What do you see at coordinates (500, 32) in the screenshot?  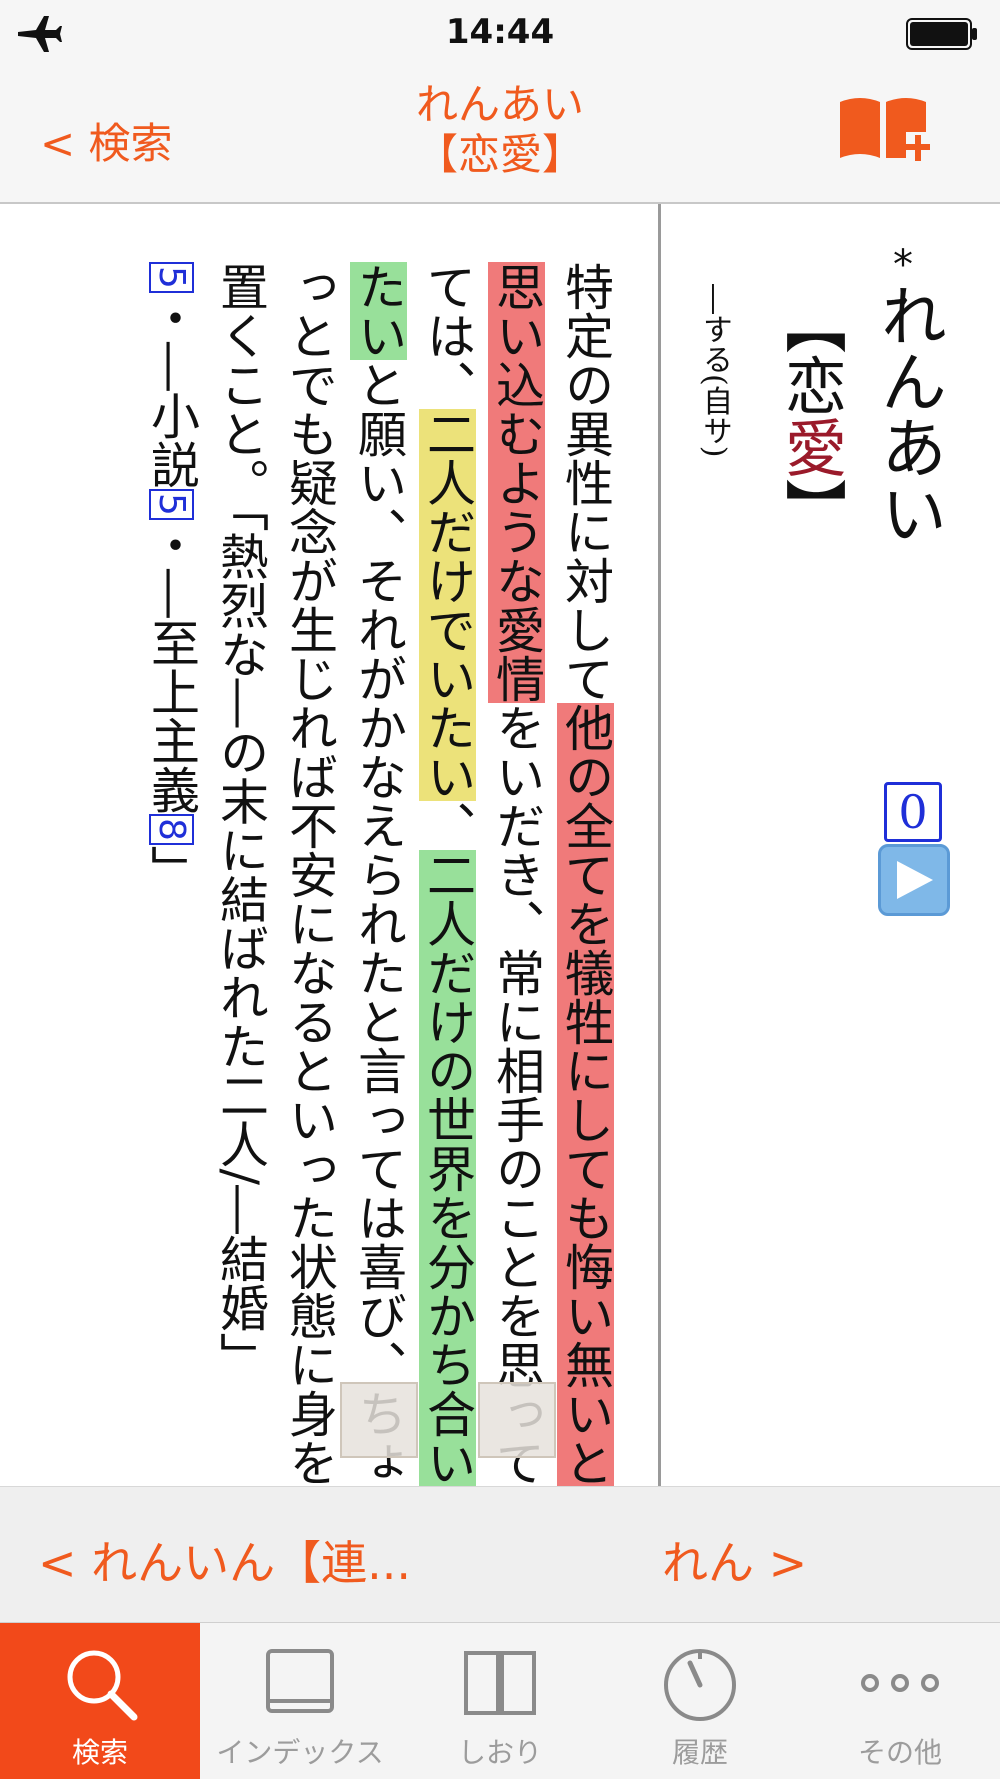 I see `status-time: 14:44` at bounding box center [500, 32].